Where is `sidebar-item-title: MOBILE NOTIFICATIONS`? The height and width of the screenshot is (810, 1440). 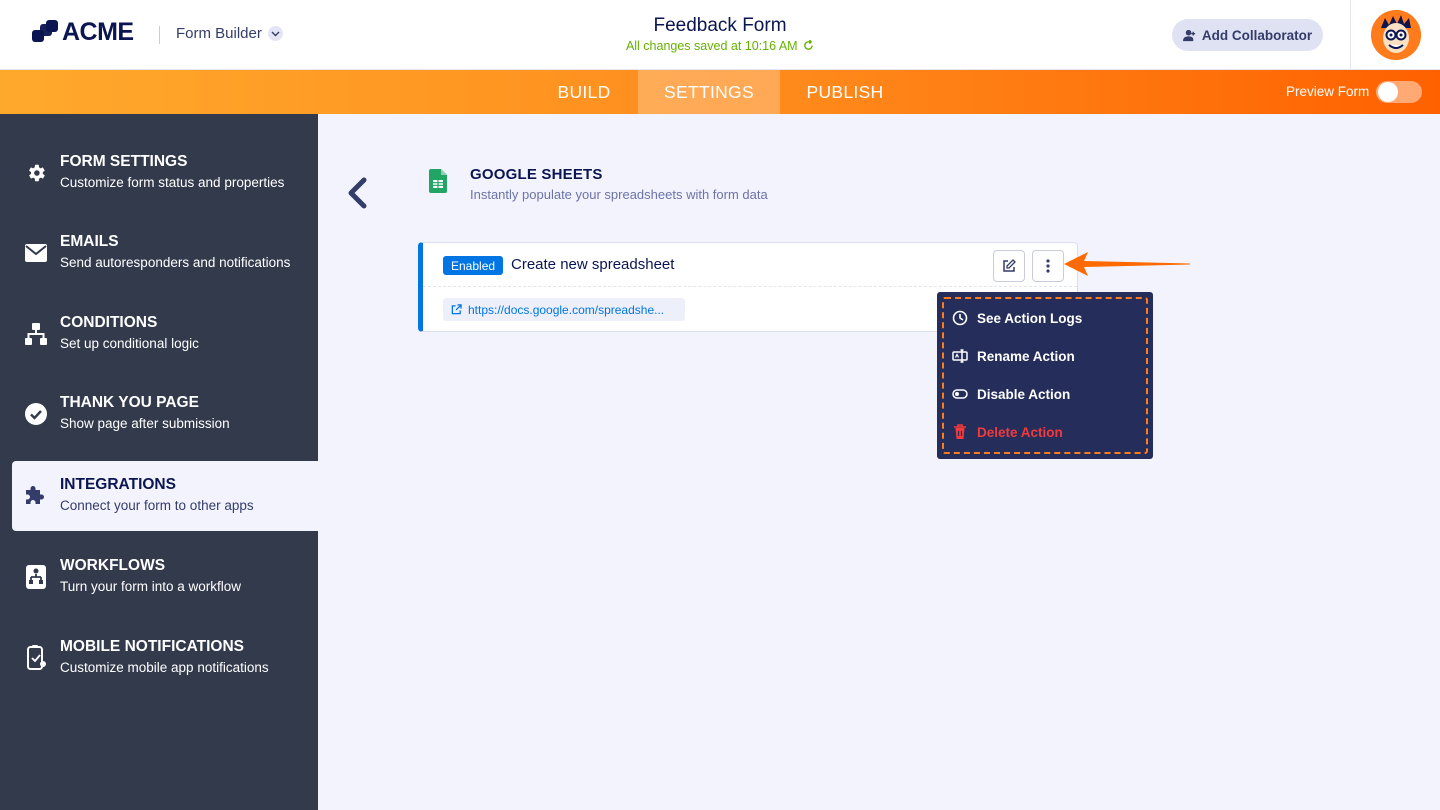 sidebar-item-title: MOBILE NOTIFICATIONS is located at coordinates (152, 646).